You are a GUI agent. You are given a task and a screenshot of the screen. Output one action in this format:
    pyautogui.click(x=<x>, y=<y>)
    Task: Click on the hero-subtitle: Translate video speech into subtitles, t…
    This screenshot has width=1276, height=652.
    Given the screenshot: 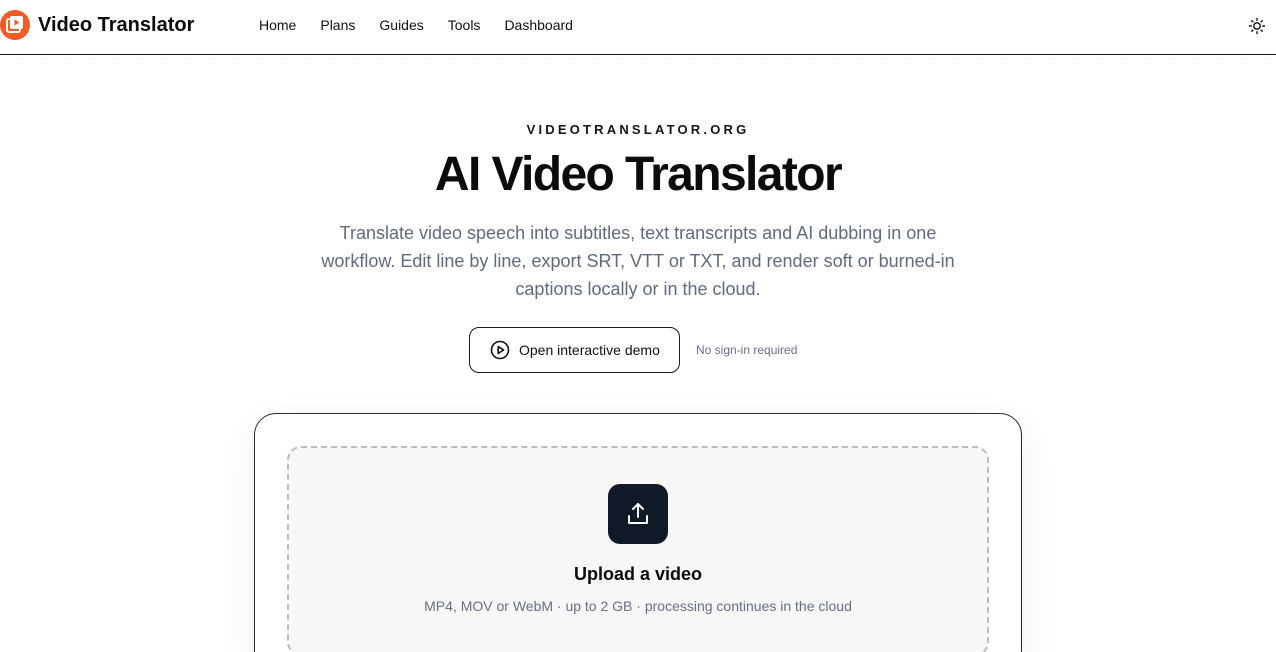 What is the action you would take?
    pyautogui.click(x=638, y=261)
    